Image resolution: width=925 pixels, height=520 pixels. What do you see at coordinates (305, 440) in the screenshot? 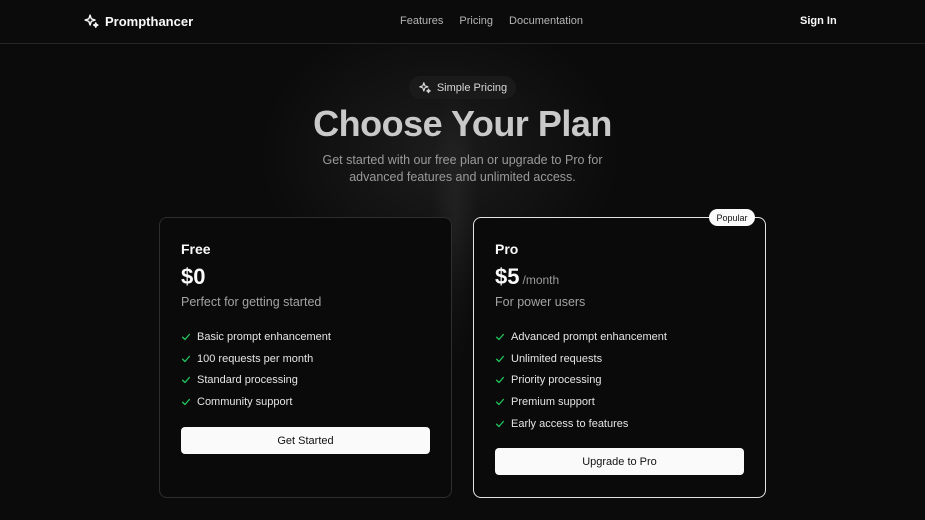
I see `get-started-button: Get Started` at bounding box center [305, 440].